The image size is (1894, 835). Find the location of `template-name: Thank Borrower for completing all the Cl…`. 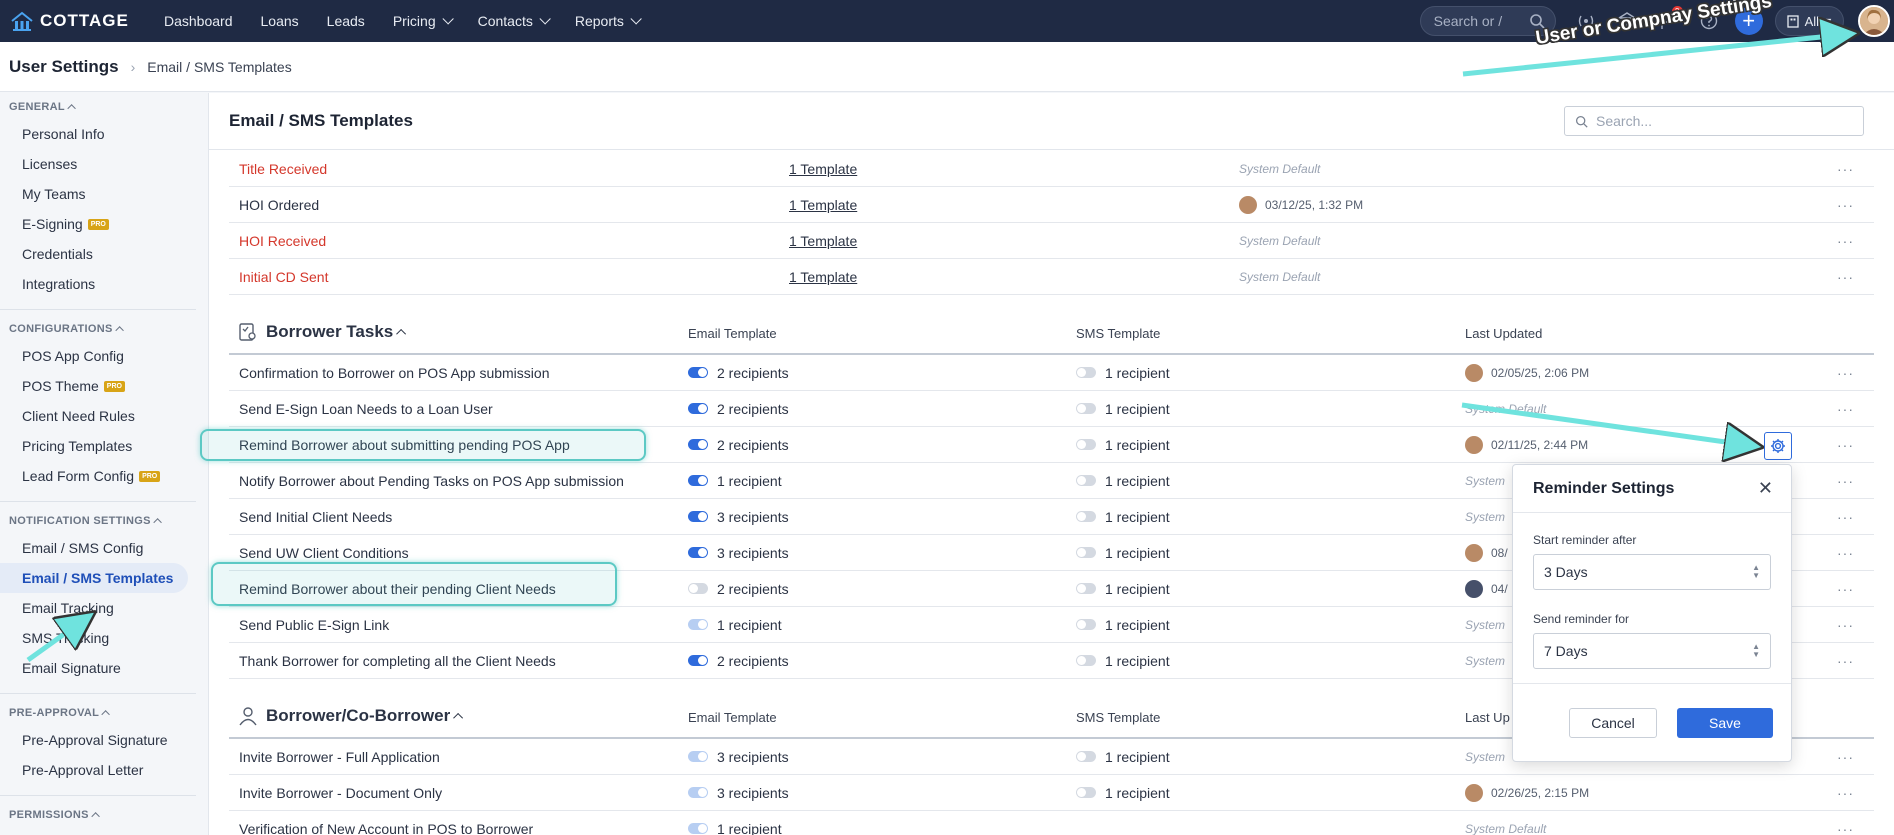

template-name: Thank Borrower for completing all the Cl… is located at coordinates (397, 661).